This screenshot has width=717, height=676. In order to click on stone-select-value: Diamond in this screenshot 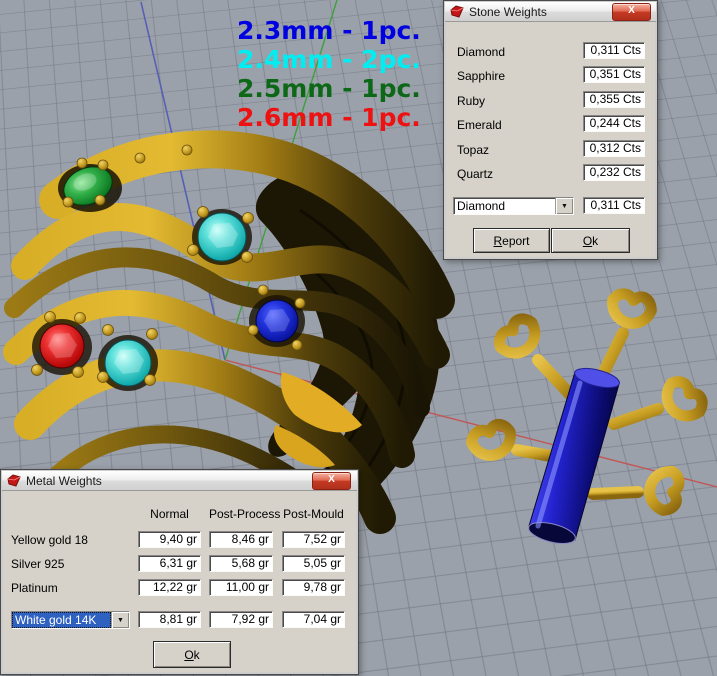, I will do `click(481, 206)`.